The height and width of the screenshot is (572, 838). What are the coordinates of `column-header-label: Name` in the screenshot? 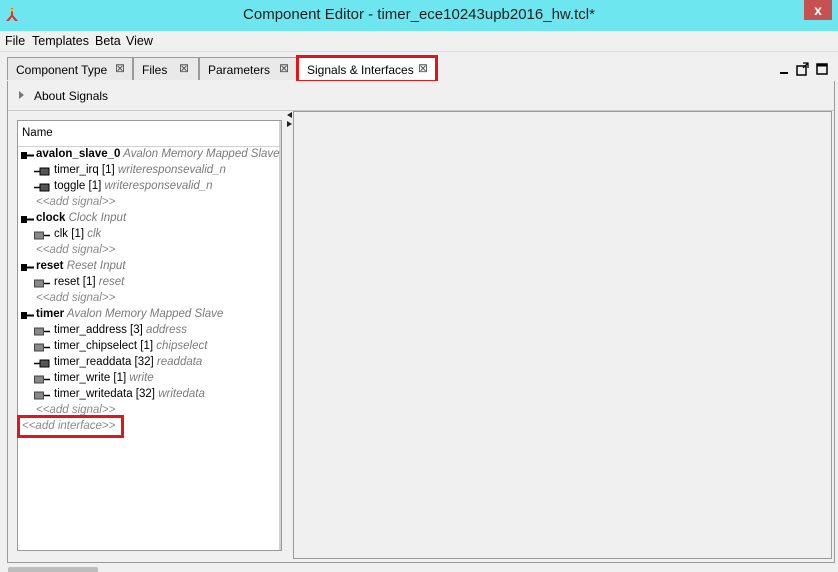 It's located at (37, 133).